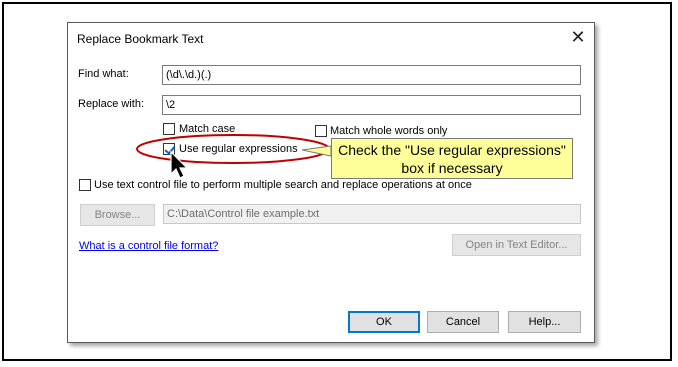  I want to click on callout-pointer, so click(316, 151).